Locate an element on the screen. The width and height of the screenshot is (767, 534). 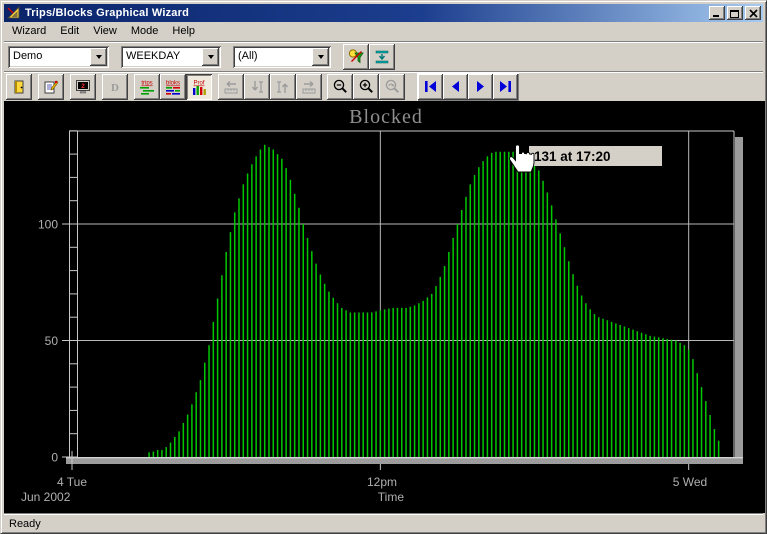
menu-edit: Edit is located at coordinates (69, 31).